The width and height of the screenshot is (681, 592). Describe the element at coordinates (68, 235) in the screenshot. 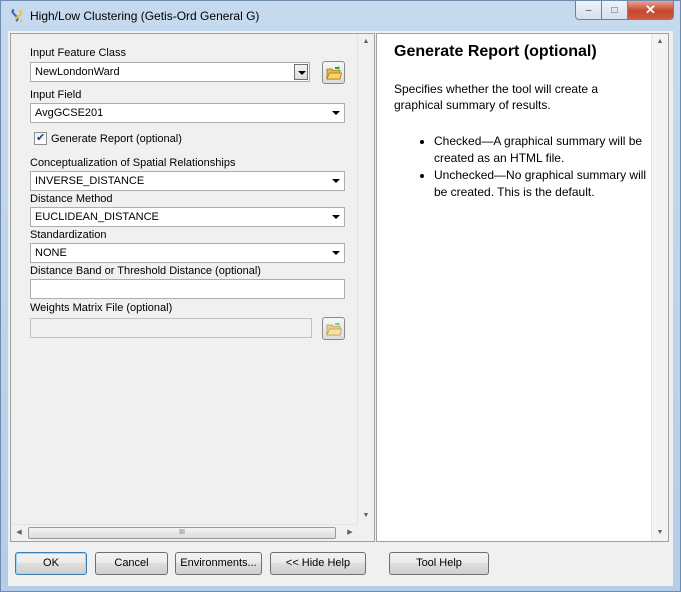

I see `standardization-label: Standardization` at that location.